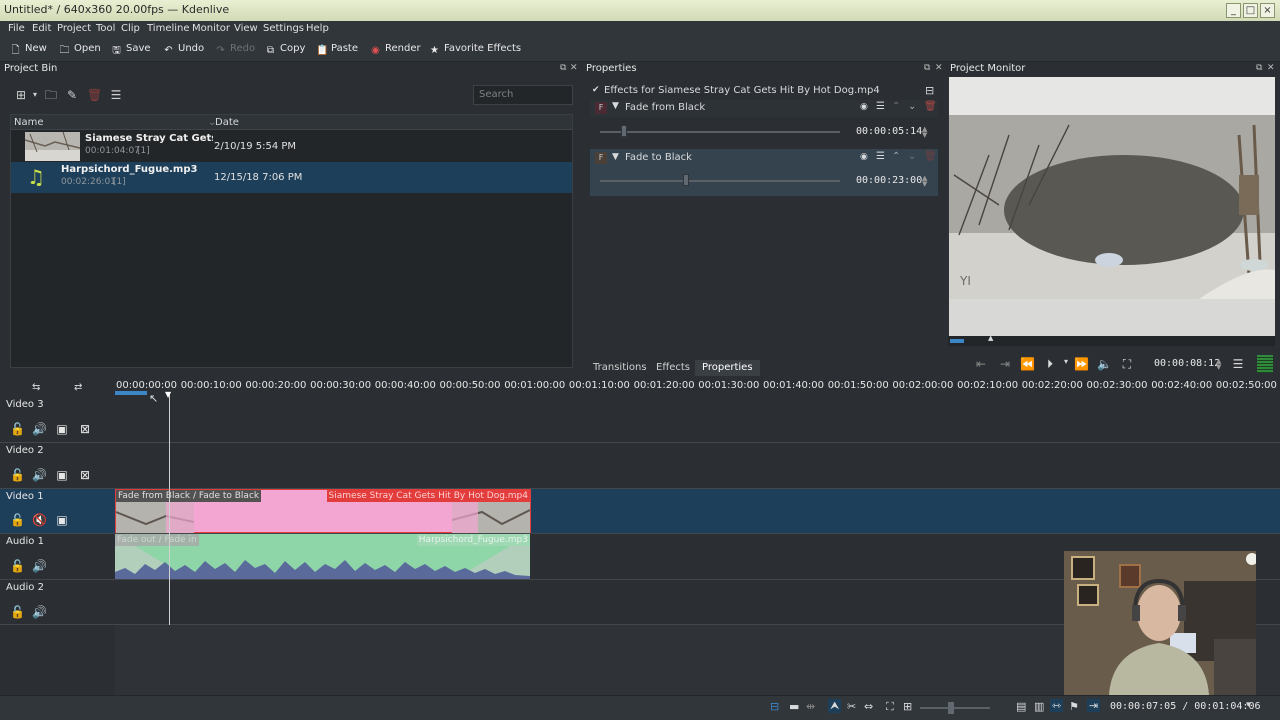 The width and height of the screenshot is (1280, 720). What do you see at coordinates (168, 28) in the screenshot?
I see `menu-timeline: Timeline` at bounding box center [168, 28].